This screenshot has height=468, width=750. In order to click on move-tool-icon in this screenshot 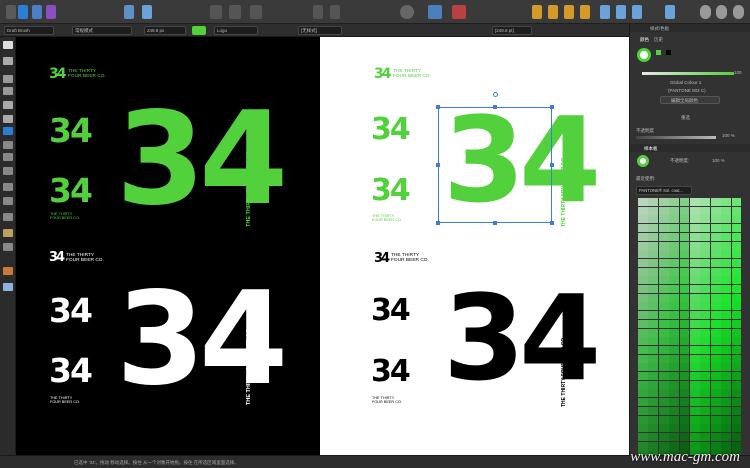, I will do `click(8, 45)`.